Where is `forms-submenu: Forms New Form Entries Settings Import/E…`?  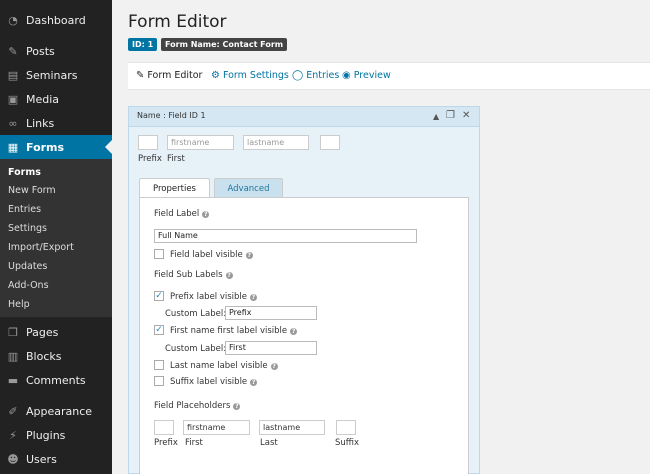 forms-submenu: Forms New Form Entries Settings Import/E… is located at coordinates (56, 238).